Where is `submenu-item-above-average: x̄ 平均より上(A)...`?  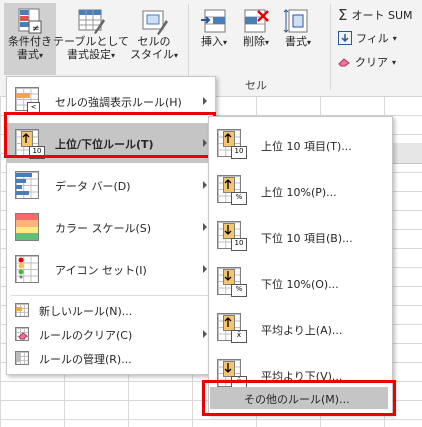 submenu-item-above-average: x̄ 平均より上(A)... is located at coordinates (300, 329).